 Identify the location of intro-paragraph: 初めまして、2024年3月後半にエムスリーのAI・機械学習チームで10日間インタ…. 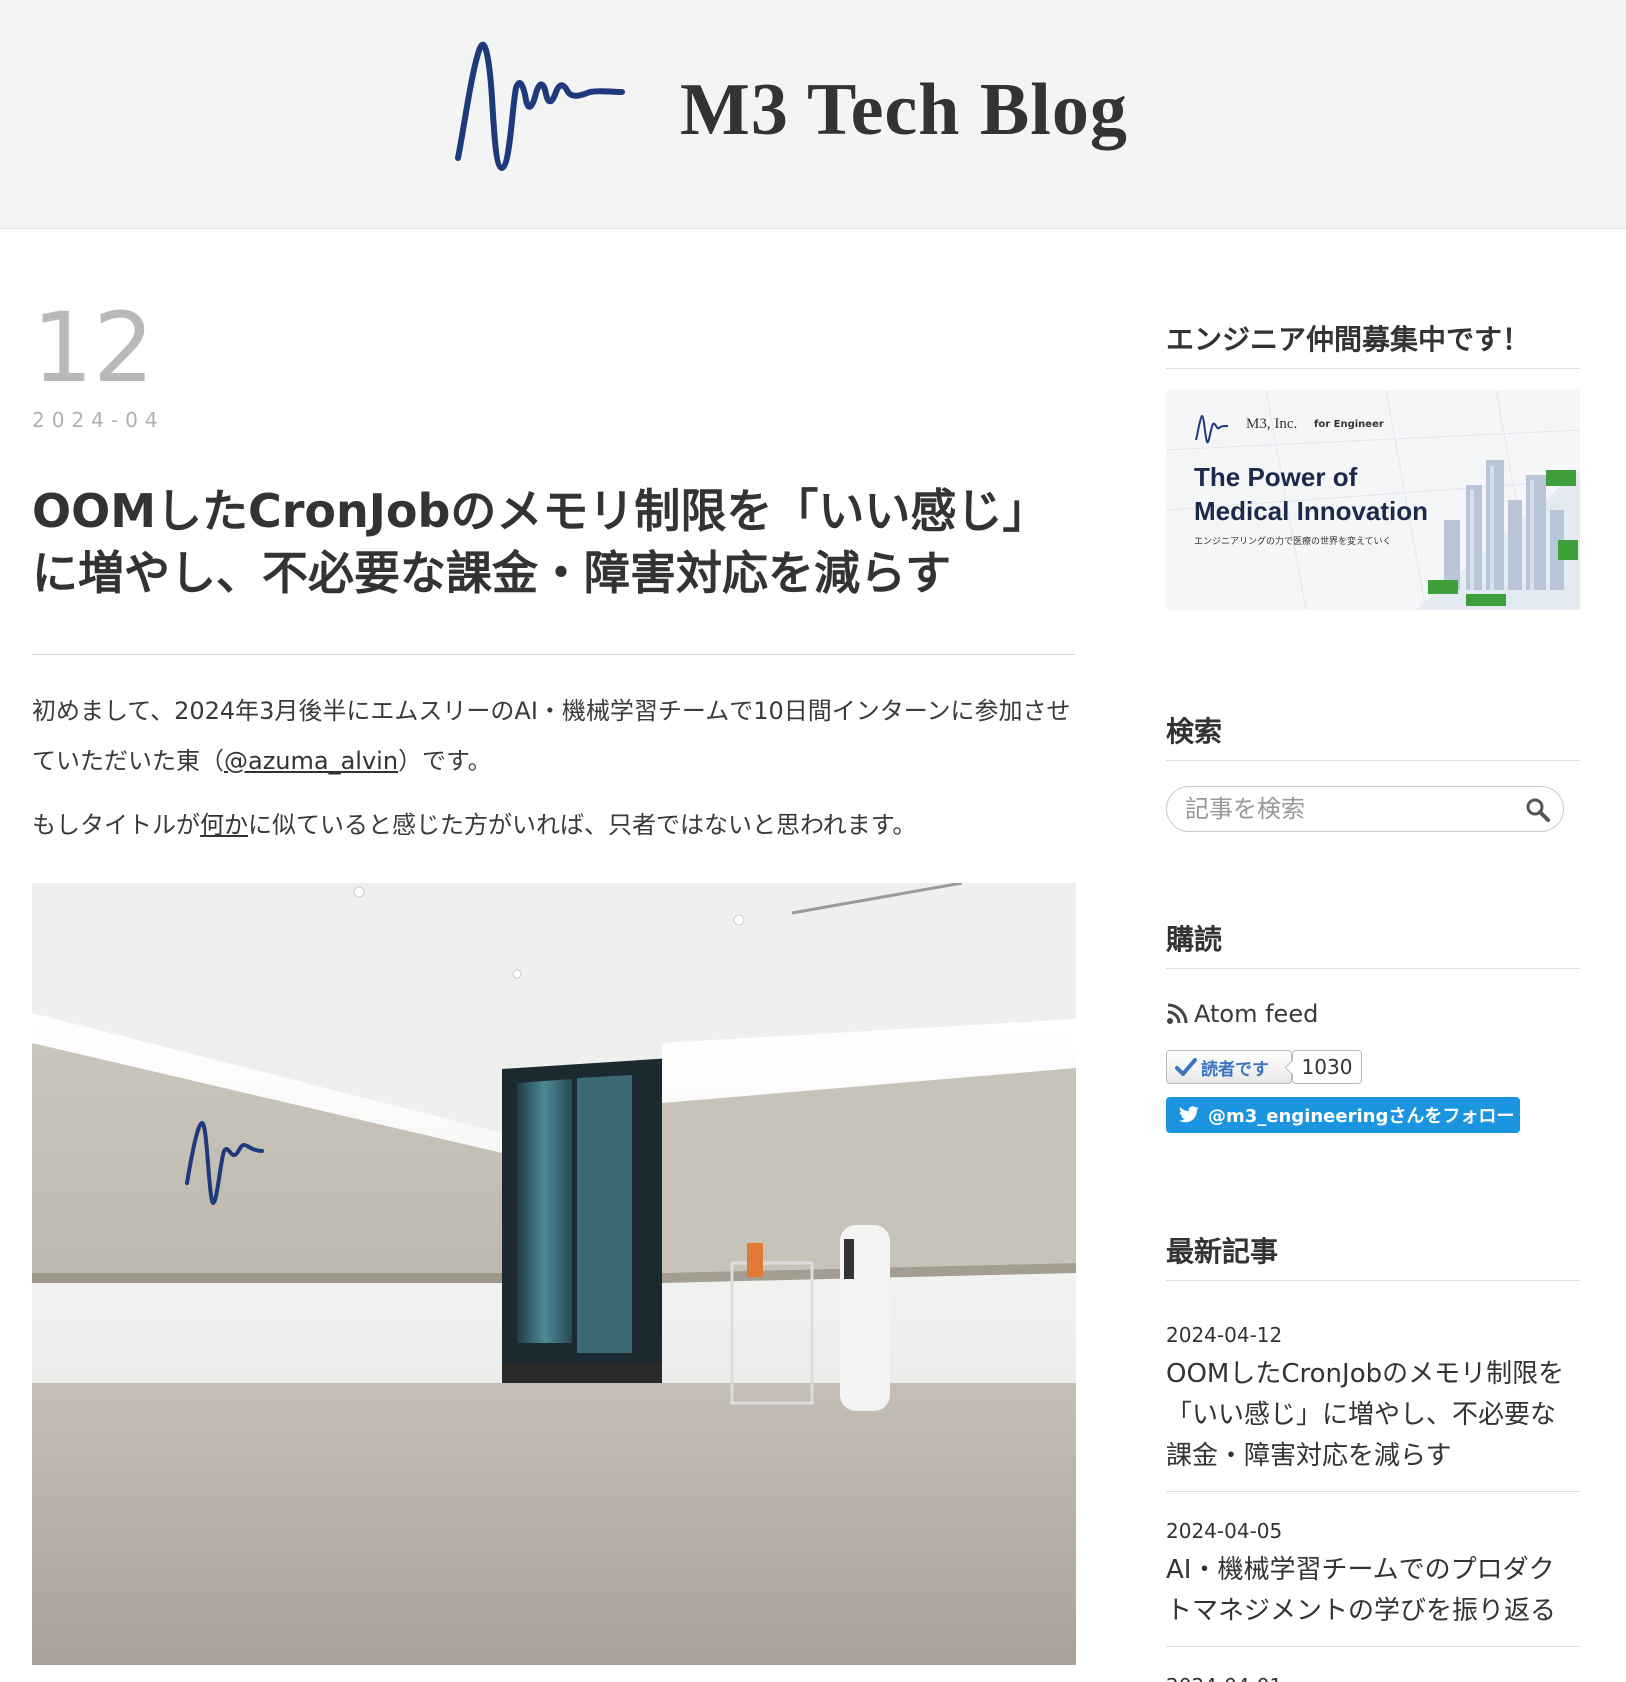
(551, 736).